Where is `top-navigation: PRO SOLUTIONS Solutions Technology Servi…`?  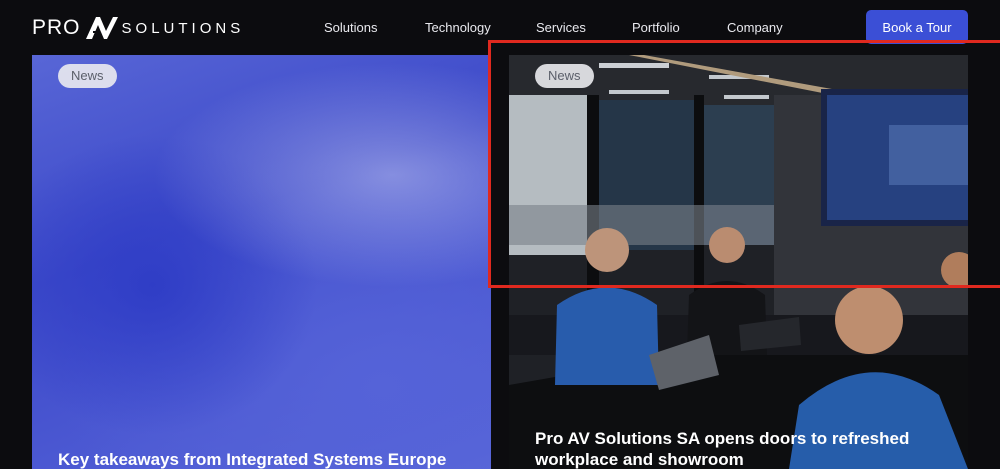 top-navigation: PRO SOLUTIONS Solutions Technology Servi… is located at coordinates (500, 27).